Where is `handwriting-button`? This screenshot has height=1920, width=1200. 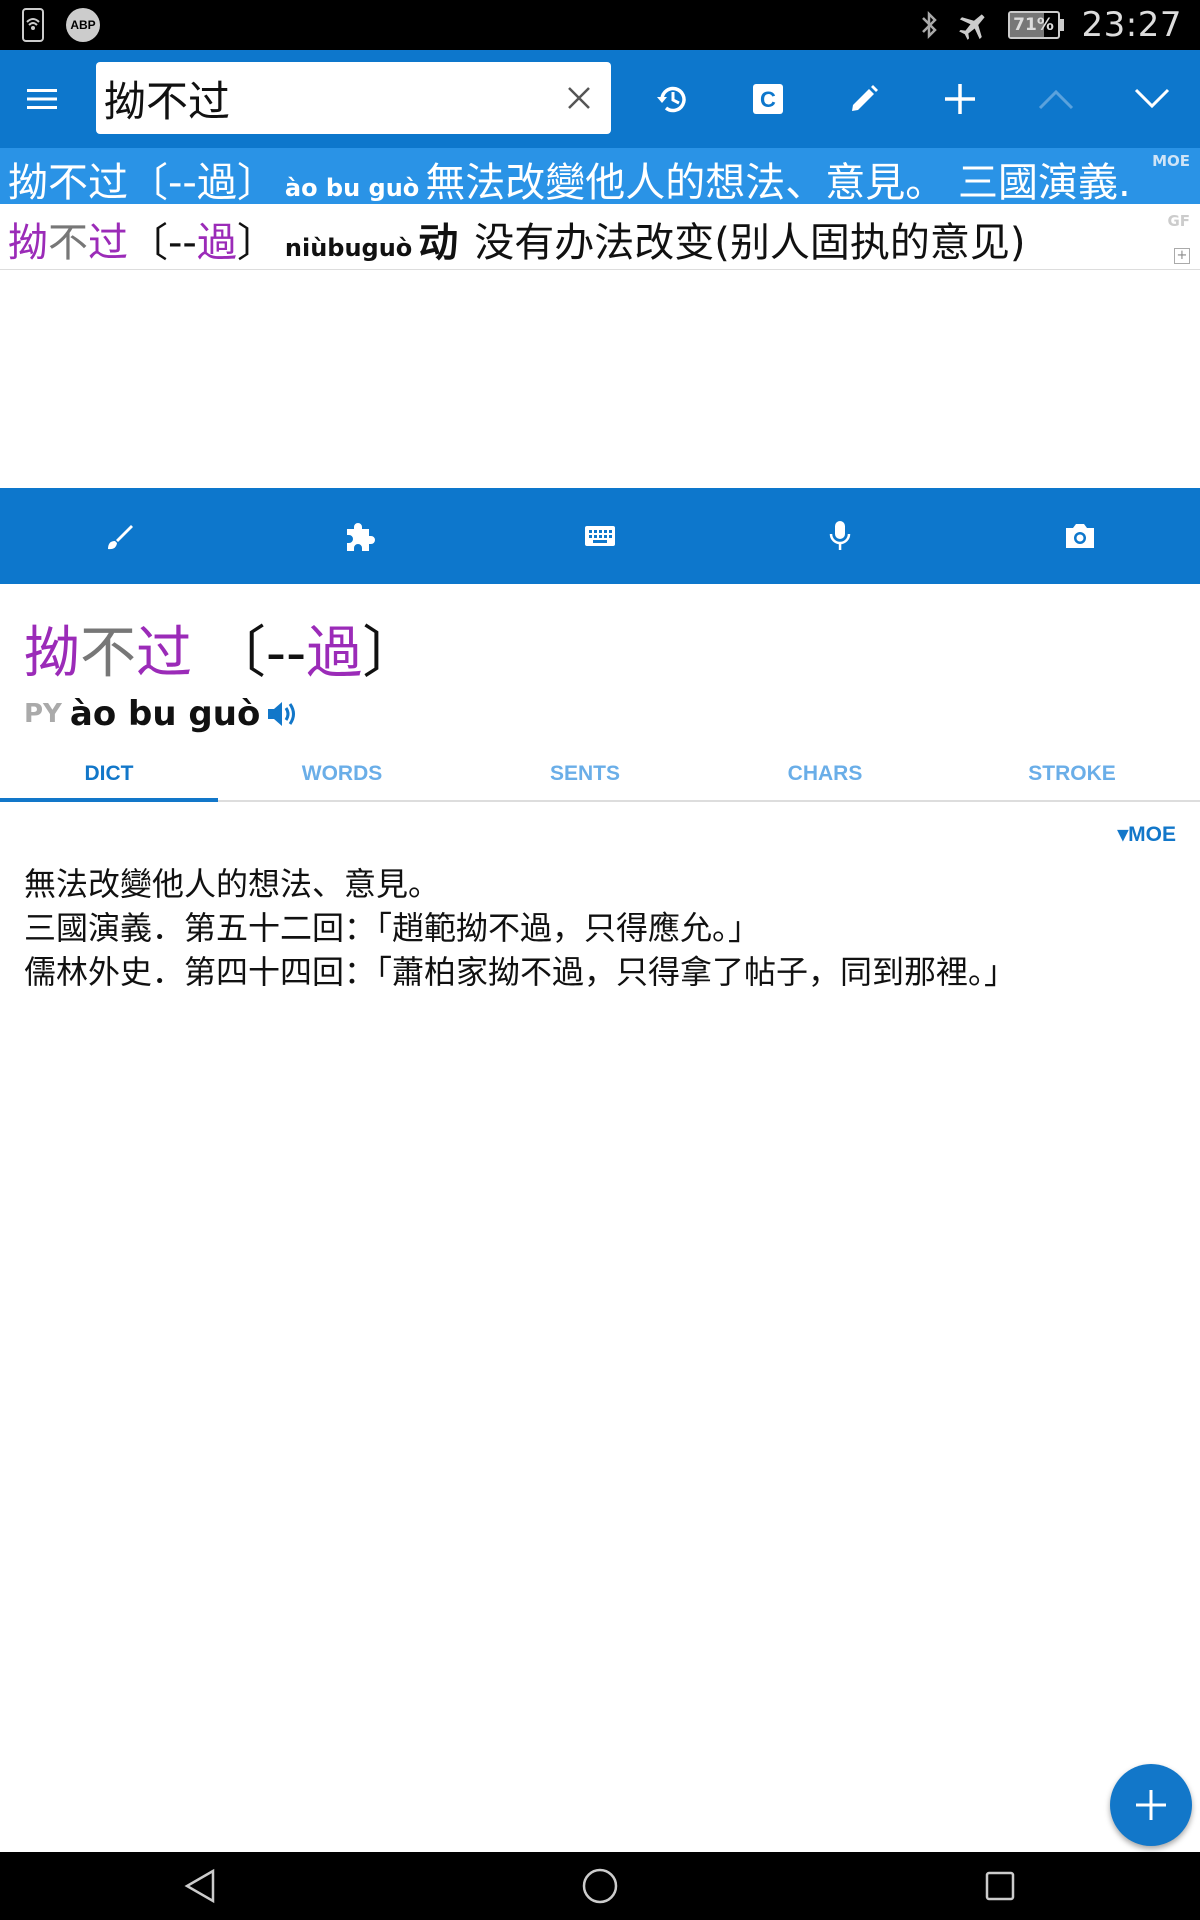
handwriting-button is located at coordinates (120, 536).